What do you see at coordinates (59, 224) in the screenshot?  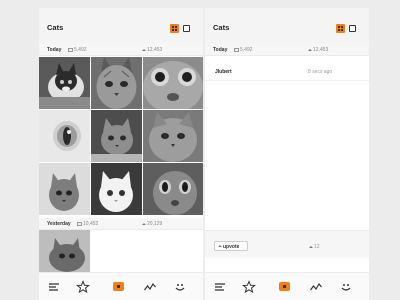 I see `section-day-label: Yesterday` at bounding box center [59, 224].